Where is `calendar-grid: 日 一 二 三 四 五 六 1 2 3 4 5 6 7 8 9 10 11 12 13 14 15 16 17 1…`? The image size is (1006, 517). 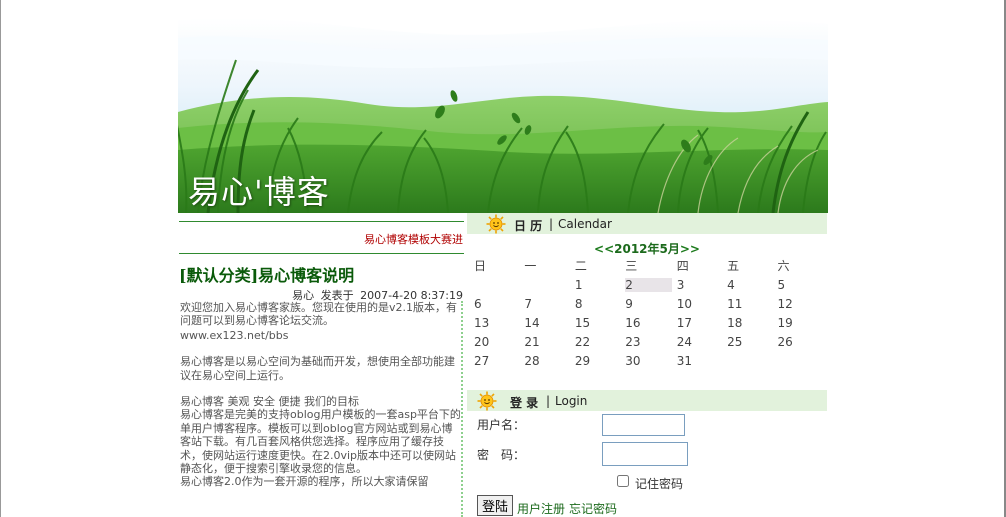 calendar-grid: 日 一 二 三 四 五 六 1 2 3 4 5 6 7 8 9 10 11 12 13 14 15 16 17 1… is located at coordinates (651, 313).